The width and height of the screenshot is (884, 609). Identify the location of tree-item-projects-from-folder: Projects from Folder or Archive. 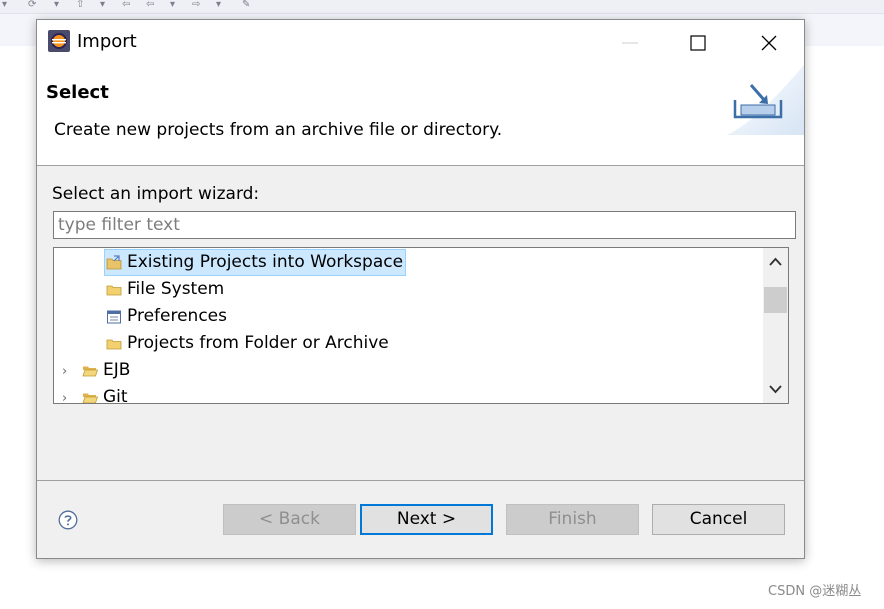
(247, 343).